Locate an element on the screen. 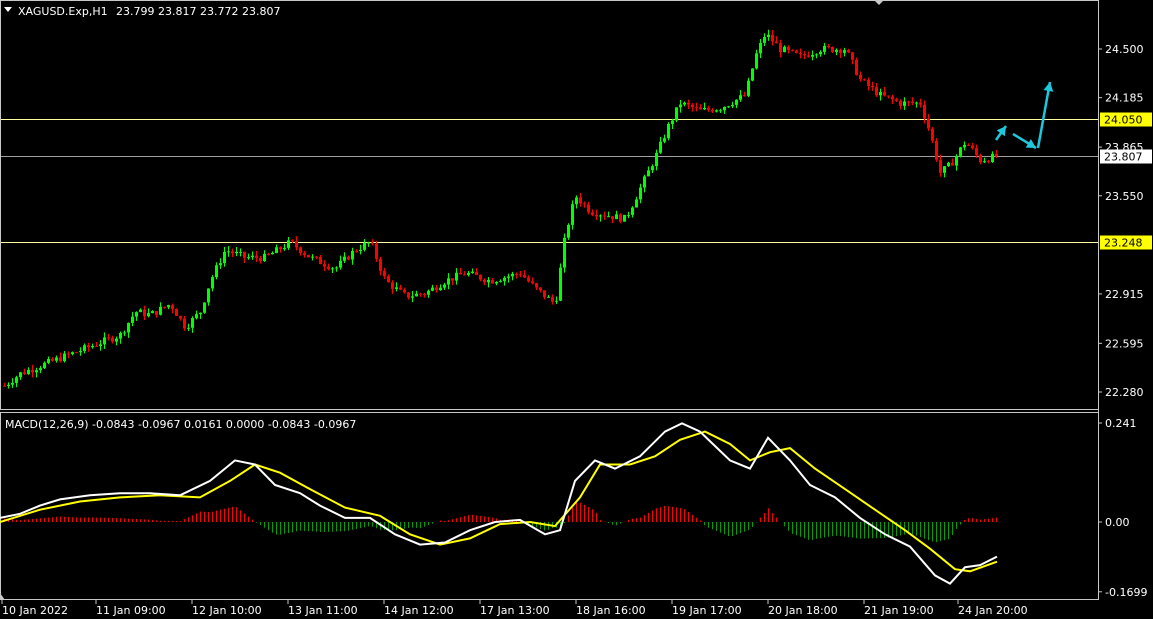 The image size is (1153, 619). time-tick-label: 21 Jan 19:00 is located at coordinates (899, 610).